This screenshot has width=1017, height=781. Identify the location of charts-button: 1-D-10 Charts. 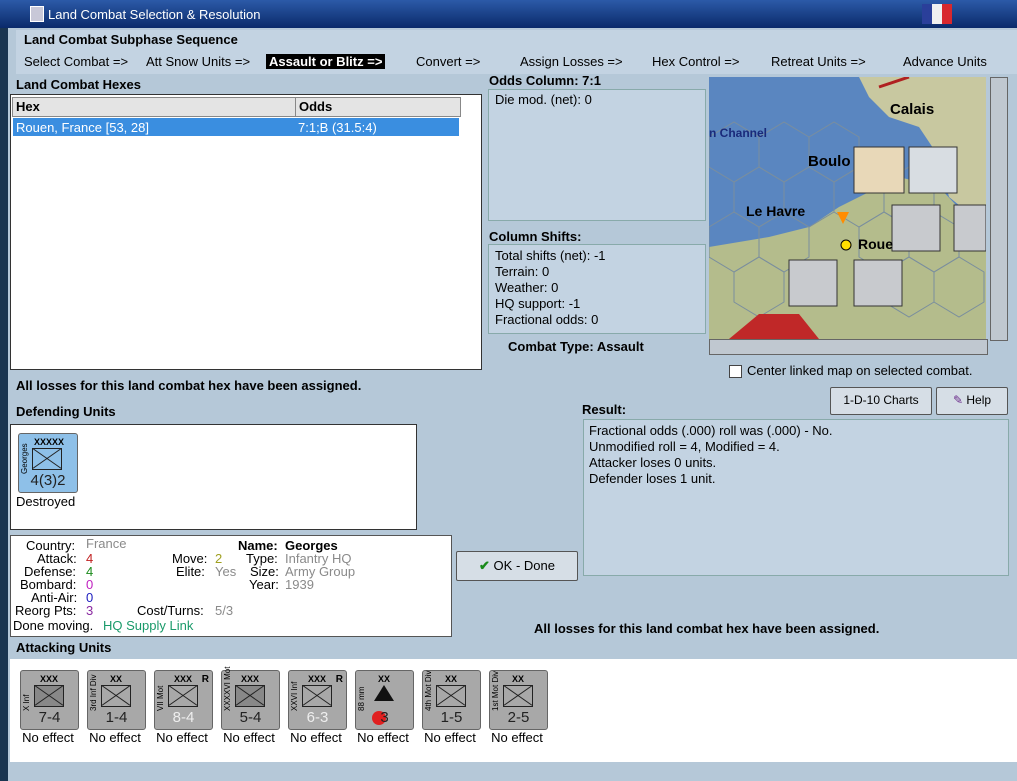
(881, 401).